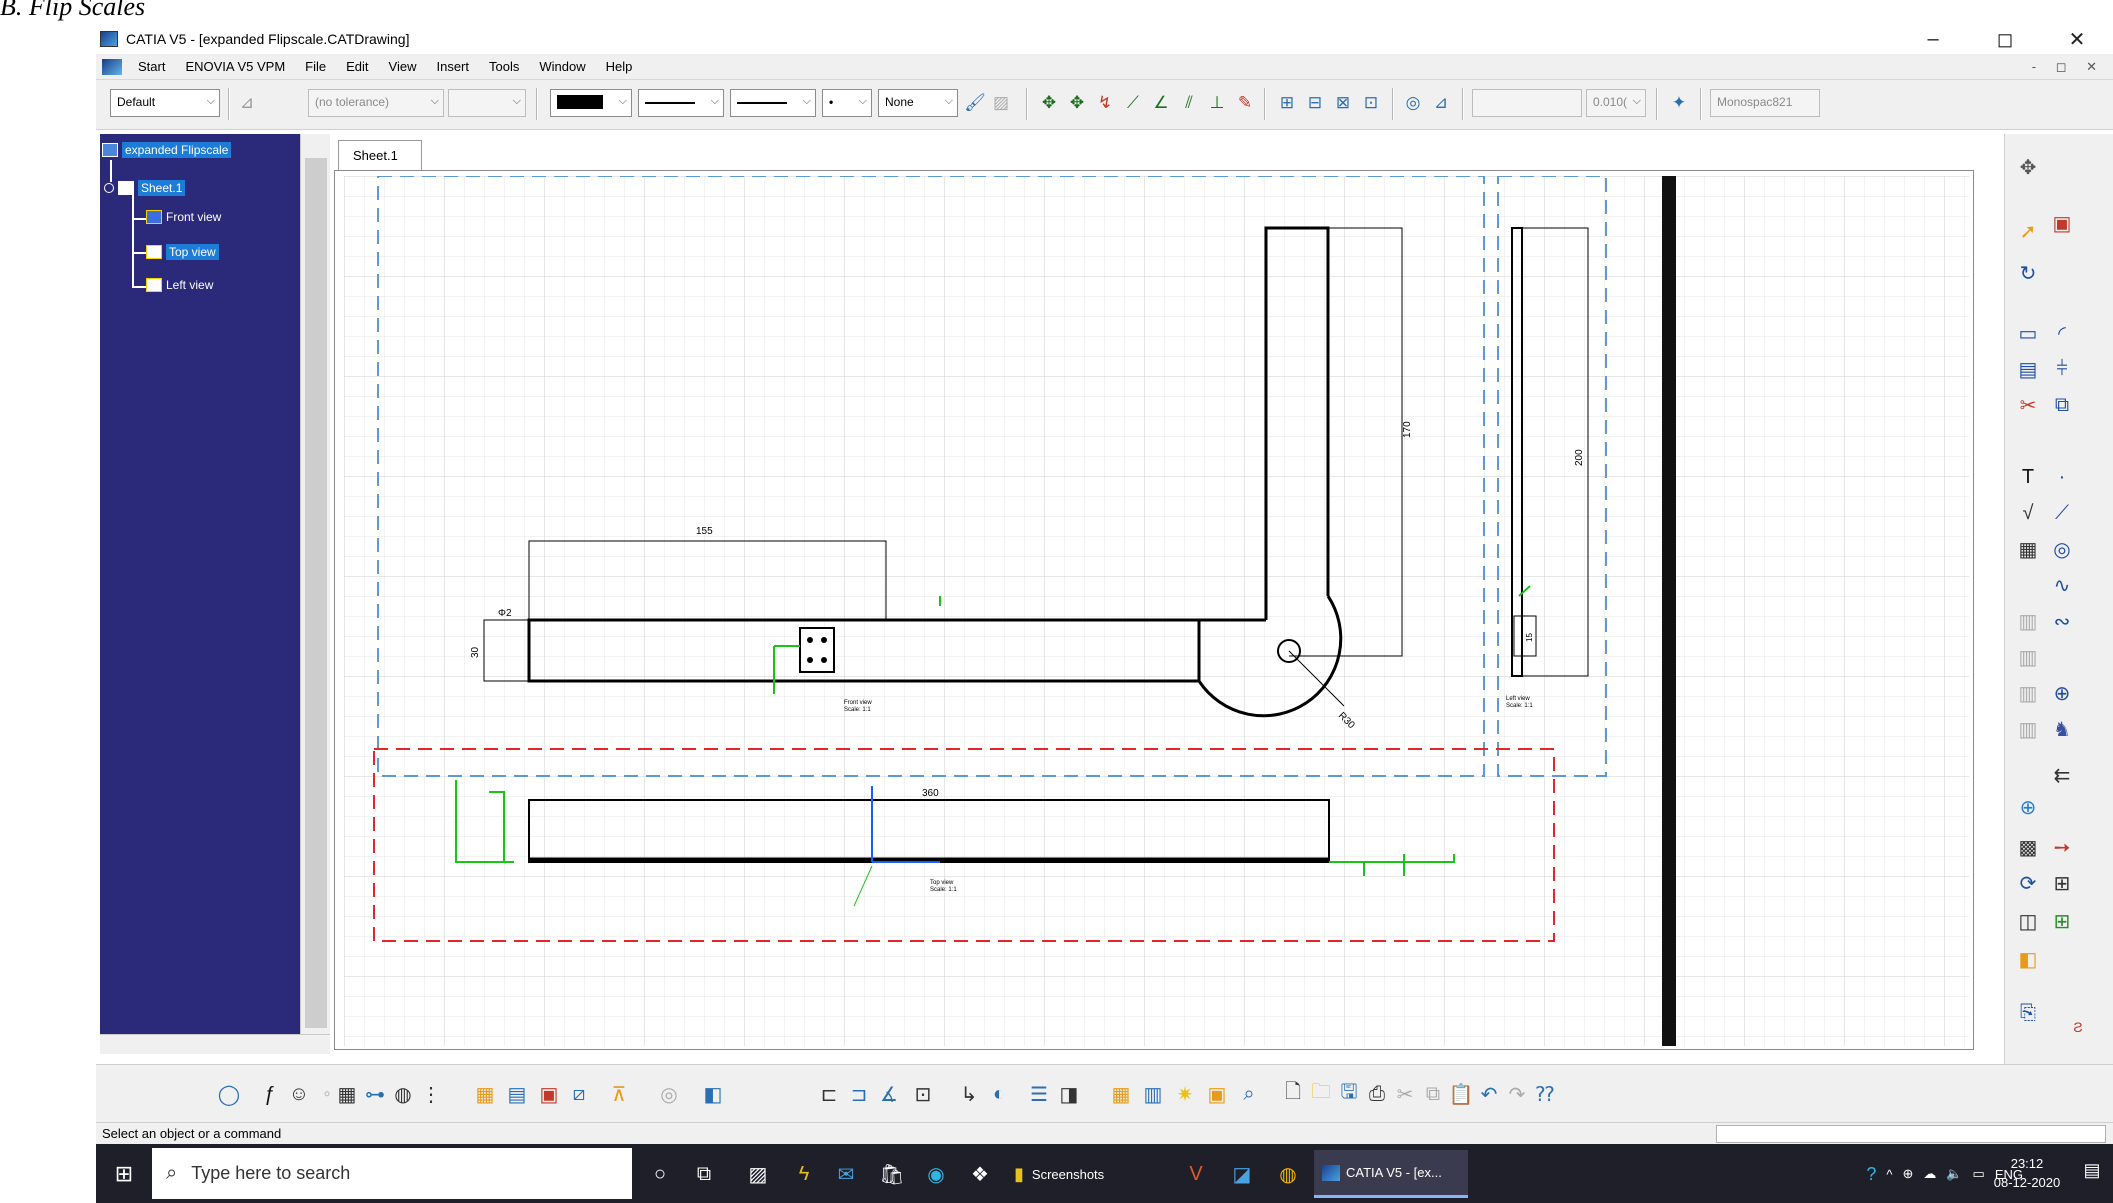 This screenshot has height=1203, width=2113. I want to click on thickness-combo: ⌵, so click(773, 103).